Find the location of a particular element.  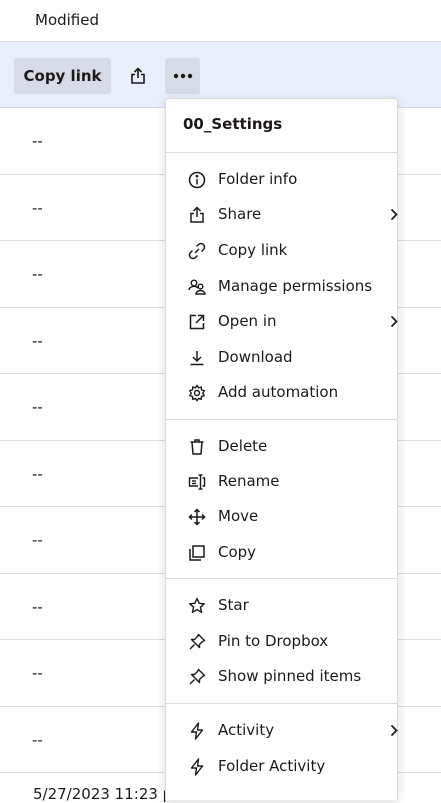

menu-item-copy-link: Copy link is located at coordinates (281, 250).